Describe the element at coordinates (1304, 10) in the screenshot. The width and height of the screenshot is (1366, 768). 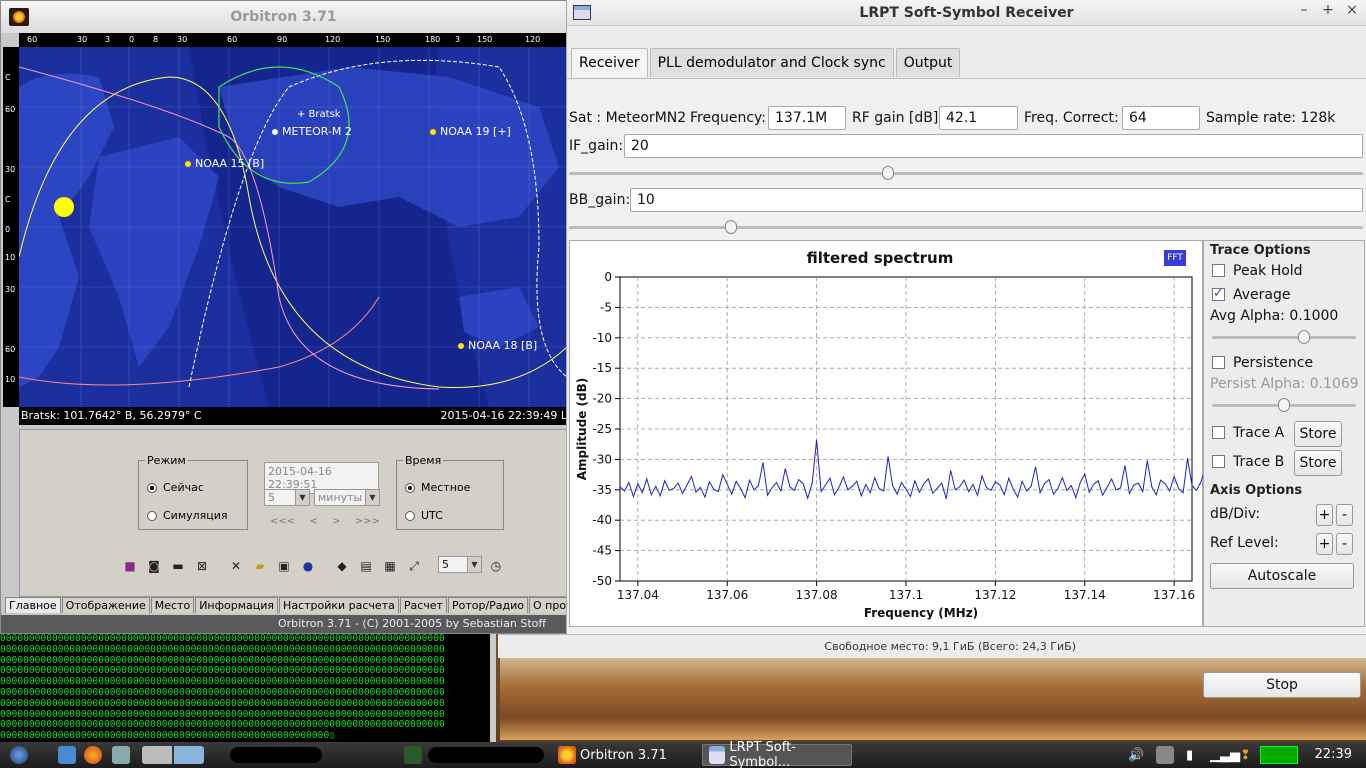
I see `minimize-button: –` at that location.